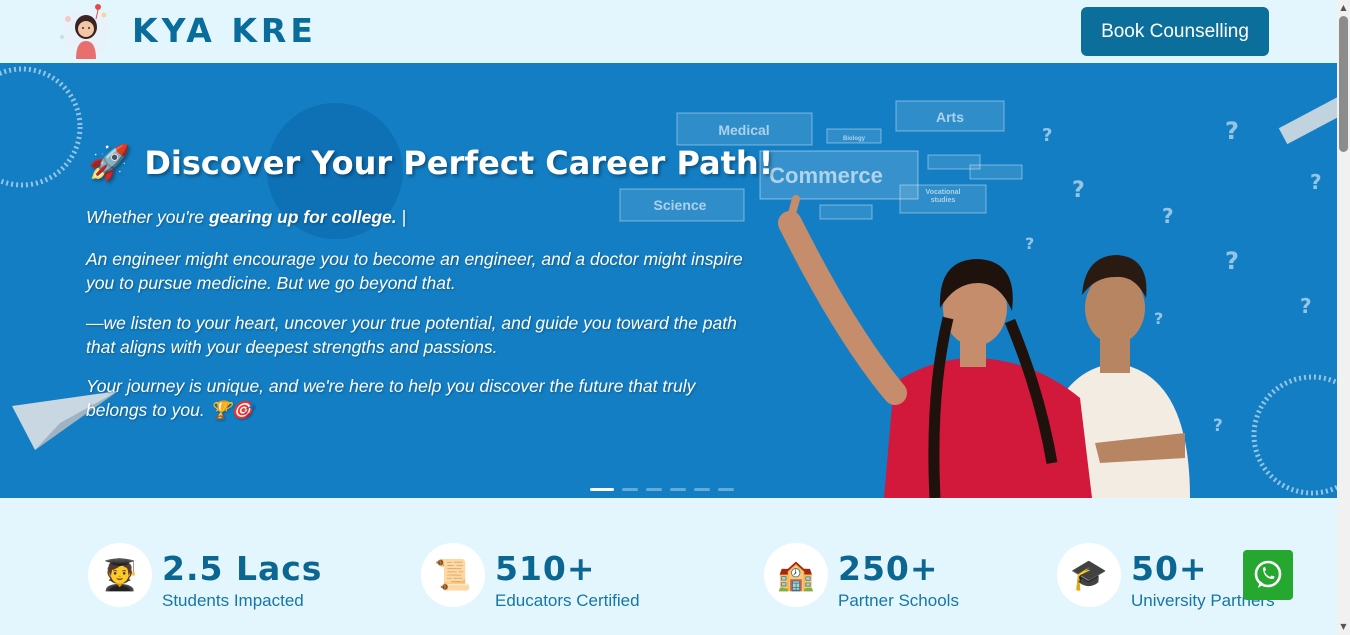  I want to click on page-scrollbar: ▲ ▼, so click(1343, 317).